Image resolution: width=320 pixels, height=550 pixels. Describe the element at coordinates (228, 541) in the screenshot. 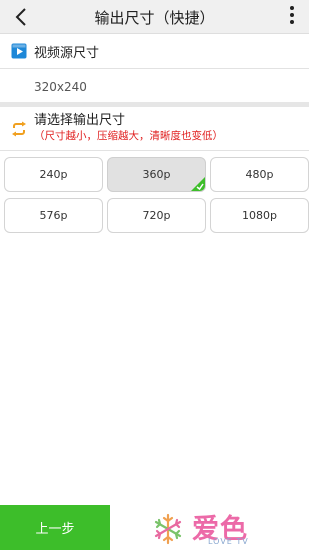

I see `logo-subtext: LOVE TV` at that location.